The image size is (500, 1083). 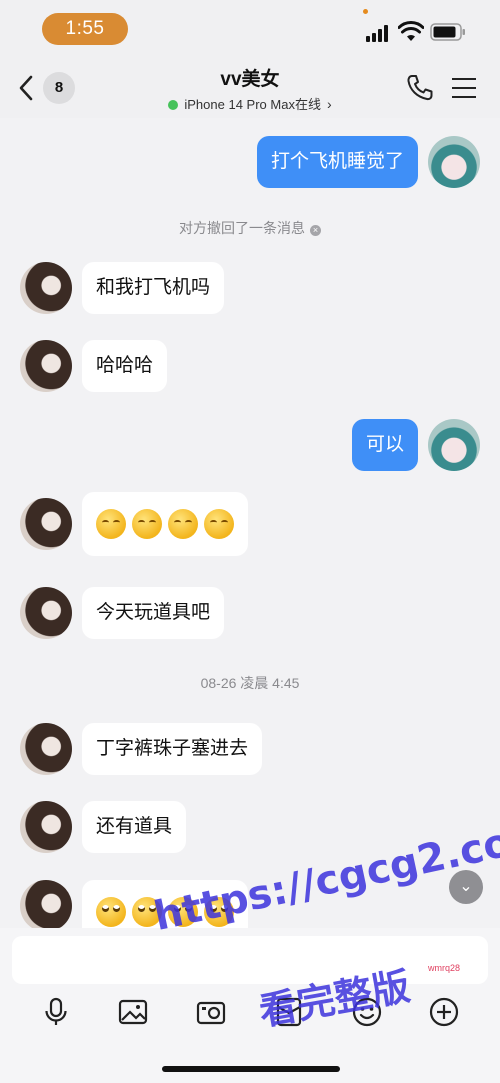 What do you see at coordinates (384, 445) in the screenshot?
I see `message-bubble: 可以` at bounding box center [384, 445].